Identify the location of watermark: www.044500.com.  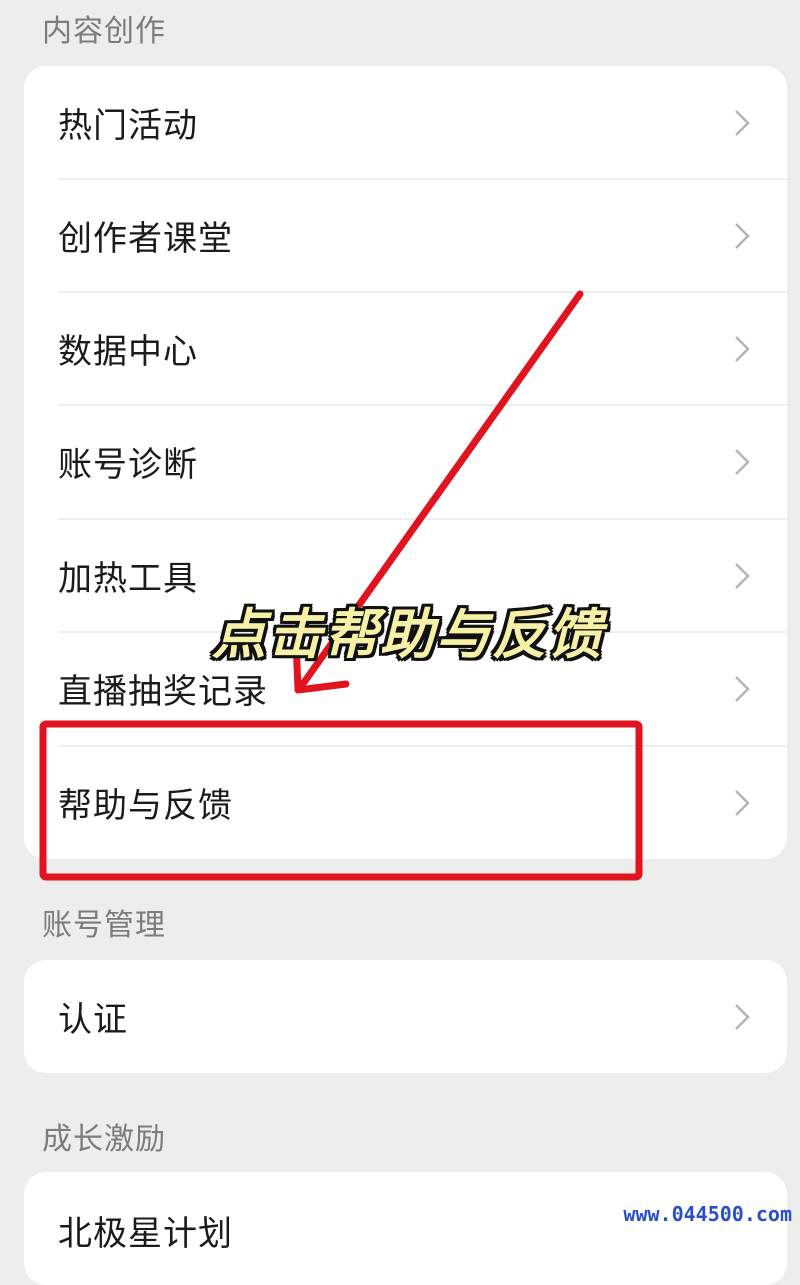
(707, 1214).